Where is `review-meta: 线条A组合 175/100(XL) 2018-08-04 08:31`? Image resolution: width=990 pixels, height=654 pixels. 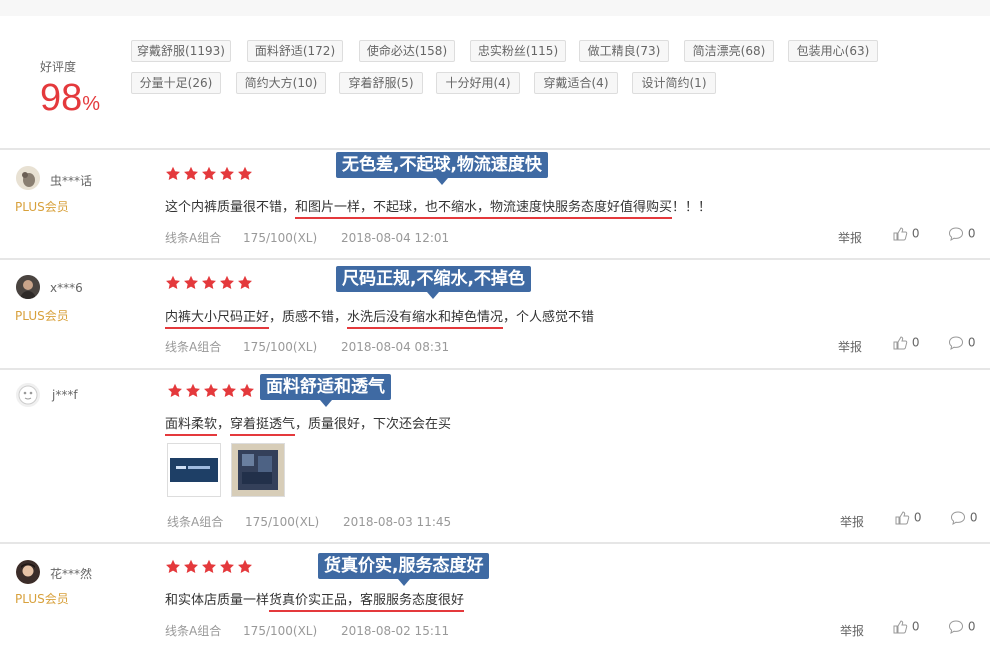 review-meta: 线条A组合 175/100(XL) 2018-08-04 08:31 is located at coordinates (307, 346).